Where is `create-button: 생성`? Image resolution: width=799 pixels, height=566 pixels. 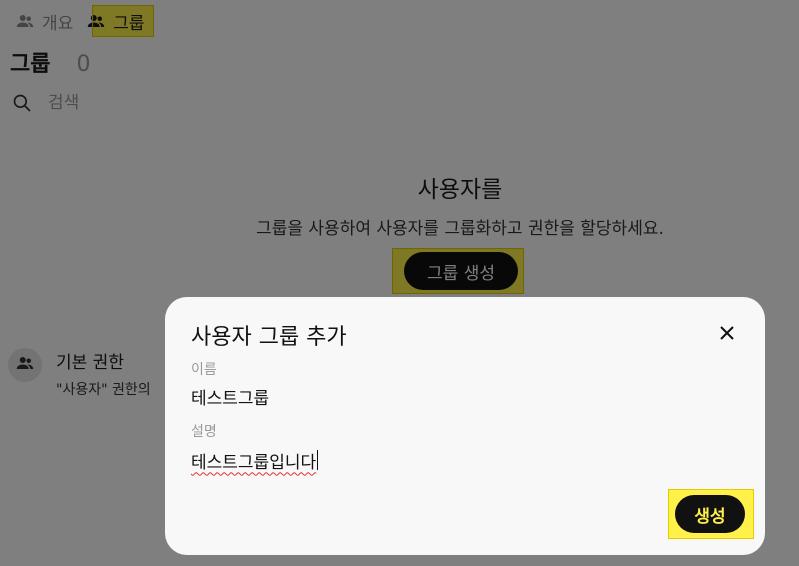 create-button: 생성 is located at coordinates (710, 514).